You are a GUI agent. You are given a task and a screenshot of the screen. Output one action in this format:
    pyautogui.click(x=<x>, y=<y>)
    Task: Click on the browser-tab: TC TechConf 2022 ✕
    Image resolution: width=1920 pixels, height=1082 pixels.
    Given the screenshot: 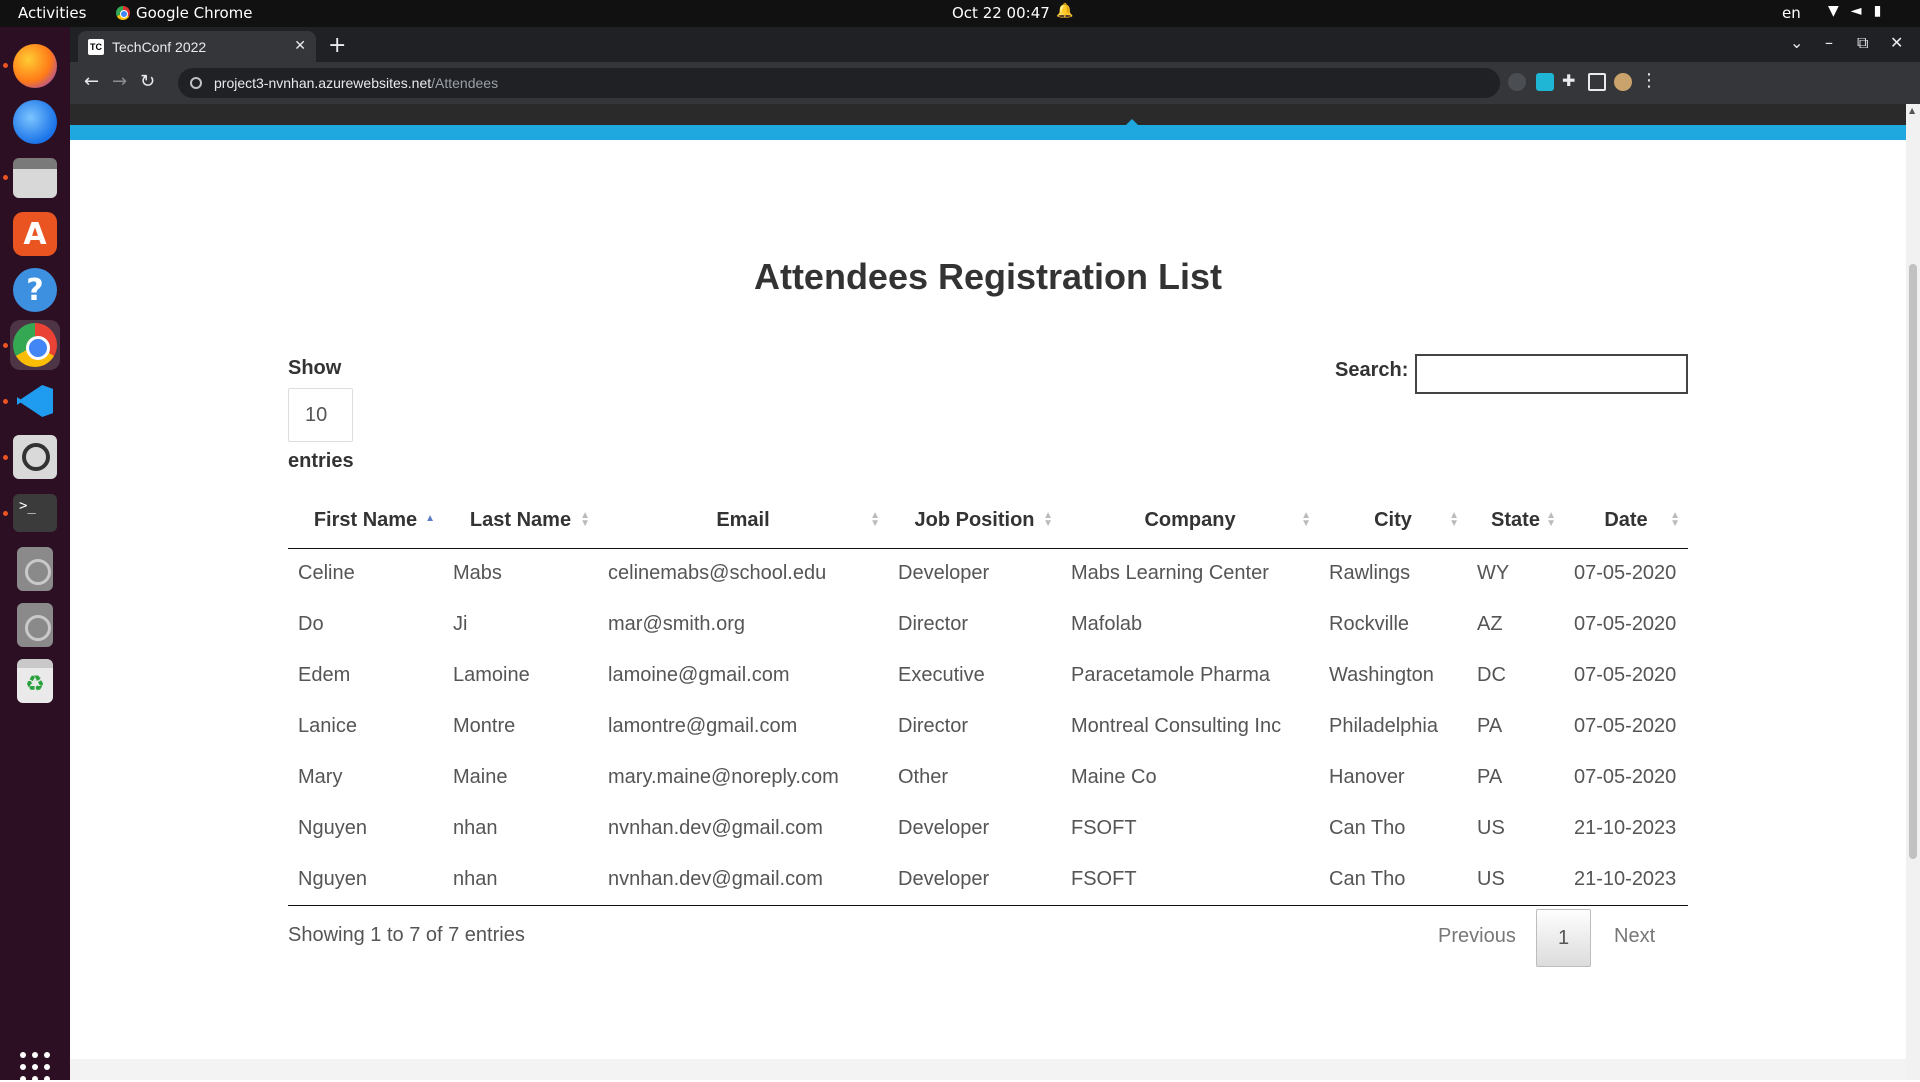 What is the action you would take?
    pyautogui.click(x=197, y=46)
    